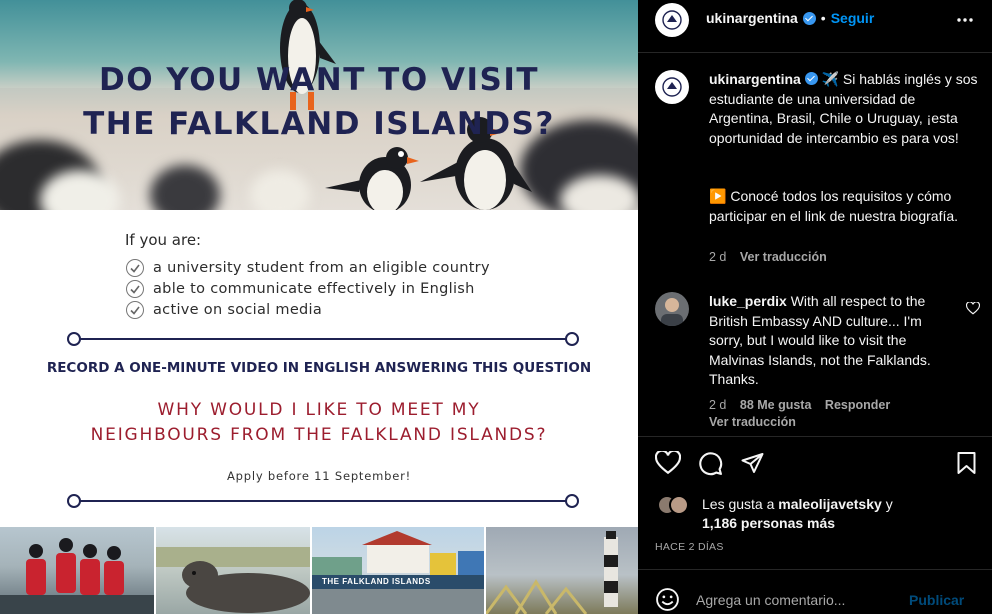 The width and height of the screenshot is (992, 614). I want to click on caption-avatar, so click(672, 87).